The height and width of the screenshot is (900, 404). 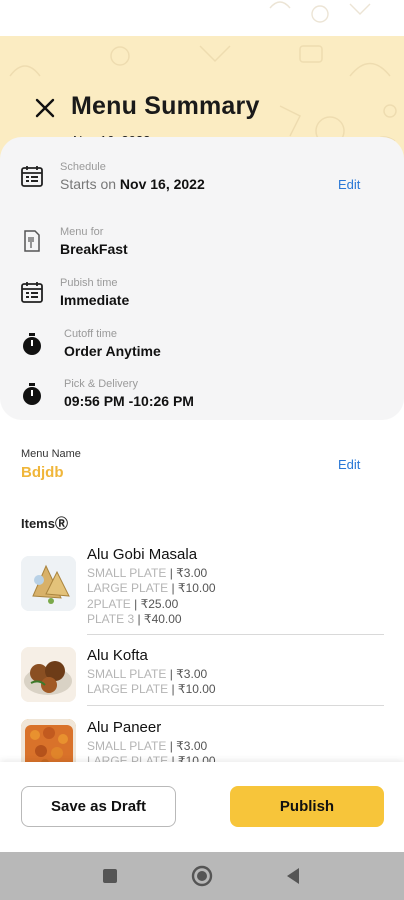 What do you see at coordinates (95, 300) in the screenshot?
I see `publish-time-value: Immediate` at bounding box center [95, 300].